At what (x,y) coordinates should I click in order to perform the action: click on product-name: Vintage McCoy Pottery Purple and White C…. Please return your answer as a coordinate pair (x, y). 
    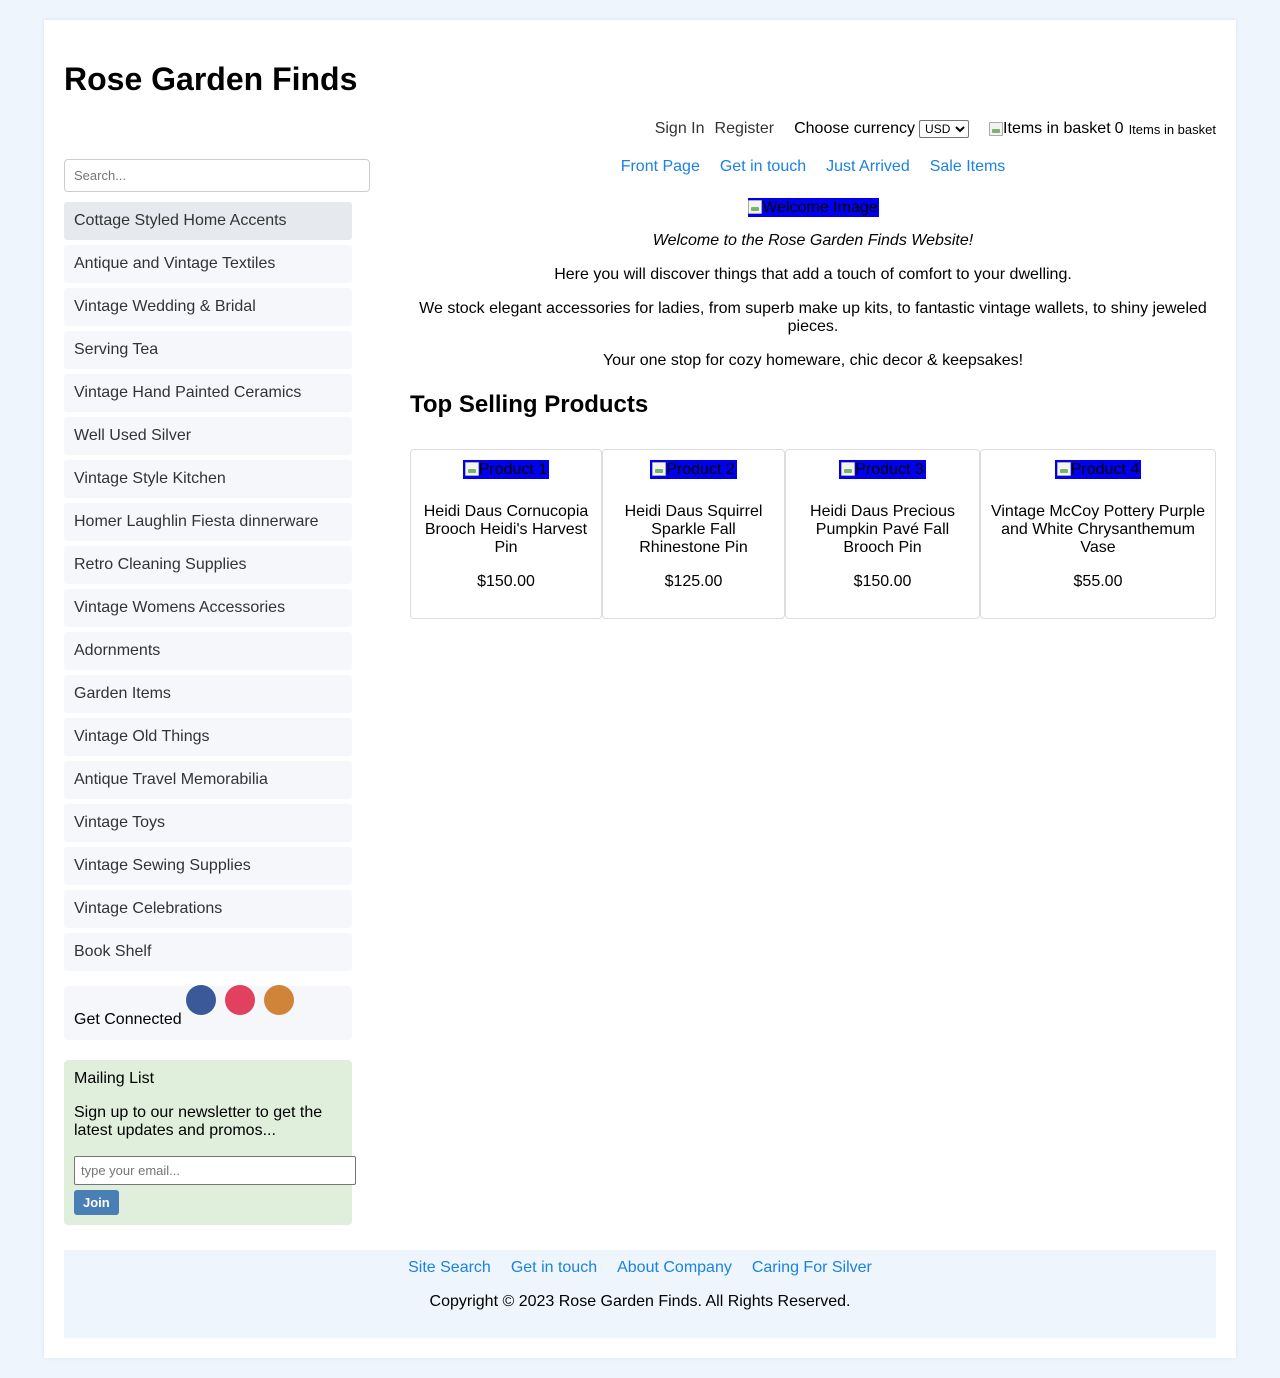
    Looking at the image, I should click on (1098, 530).